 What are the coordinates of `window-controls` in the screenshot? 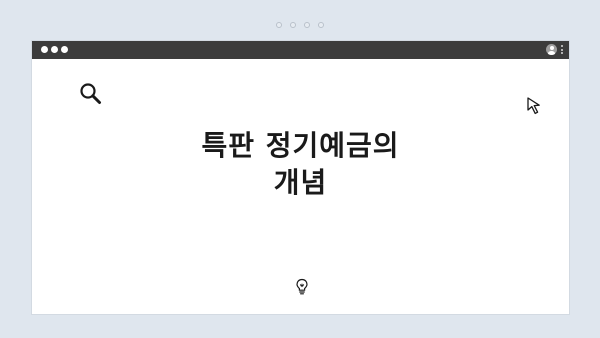 It's located at (54, 49).